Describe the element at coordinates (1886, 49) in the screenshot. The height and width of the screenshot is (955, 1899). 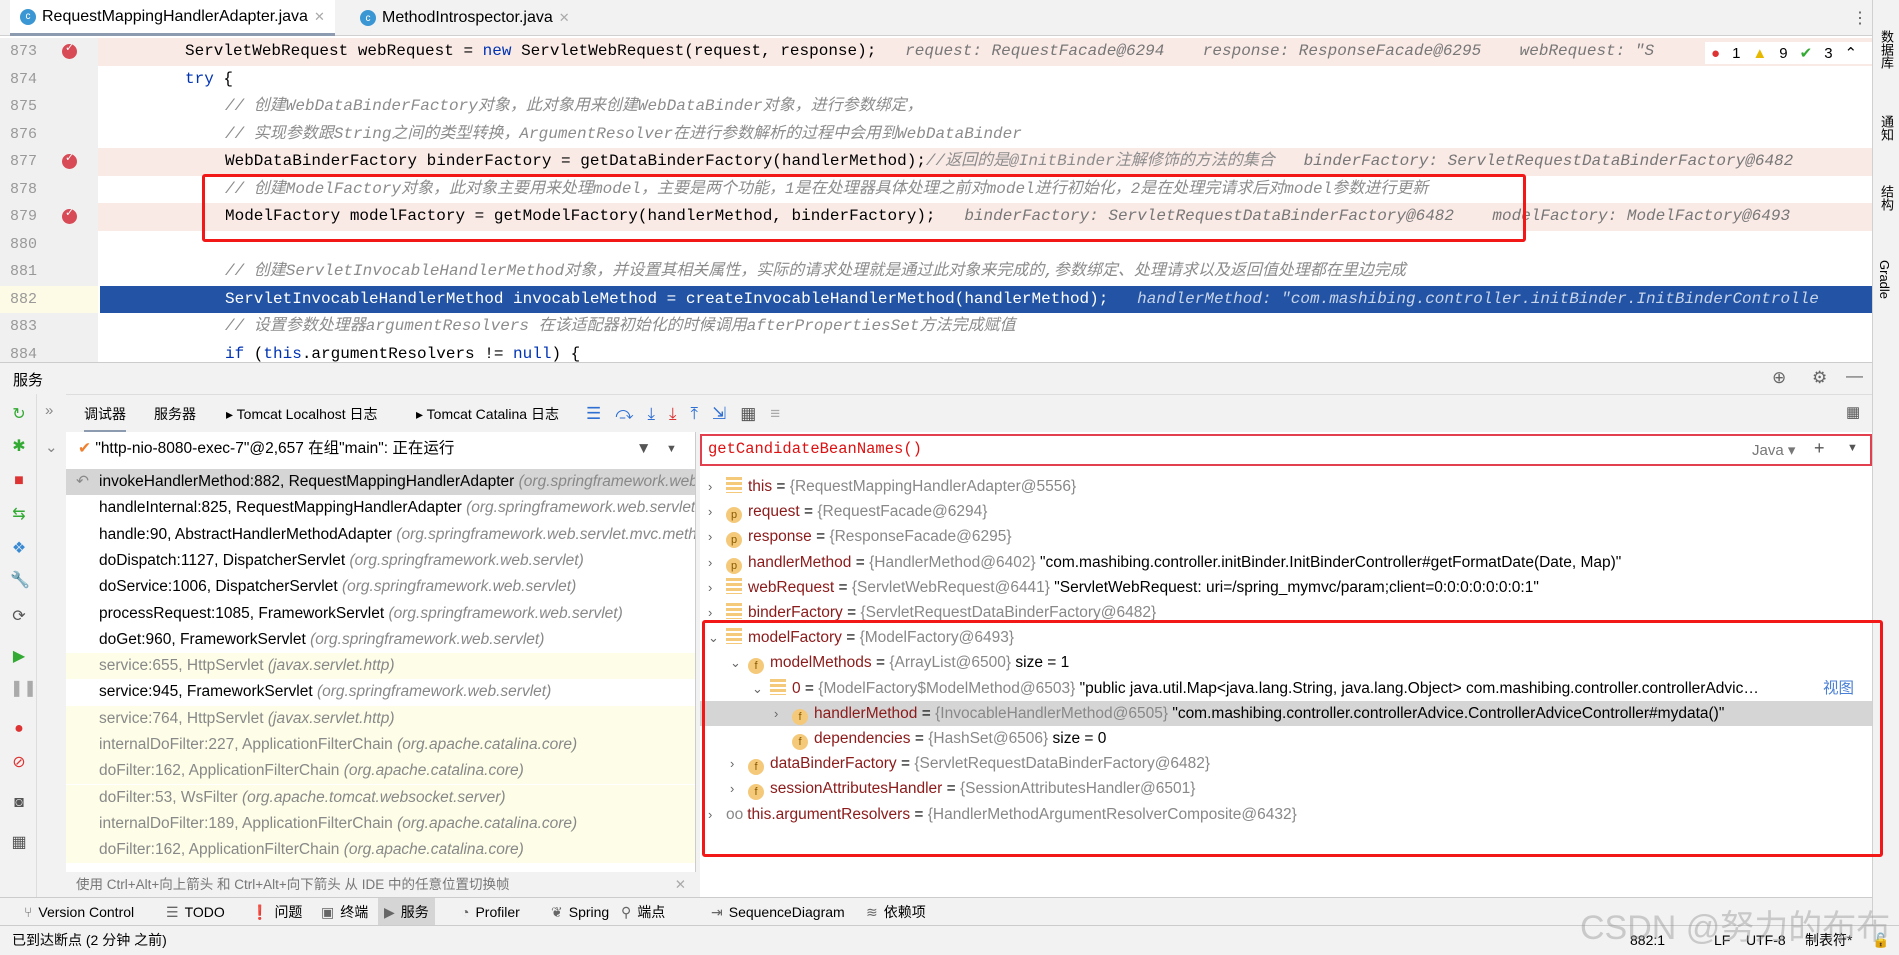
I see `tool-database: 数据库` at that location.